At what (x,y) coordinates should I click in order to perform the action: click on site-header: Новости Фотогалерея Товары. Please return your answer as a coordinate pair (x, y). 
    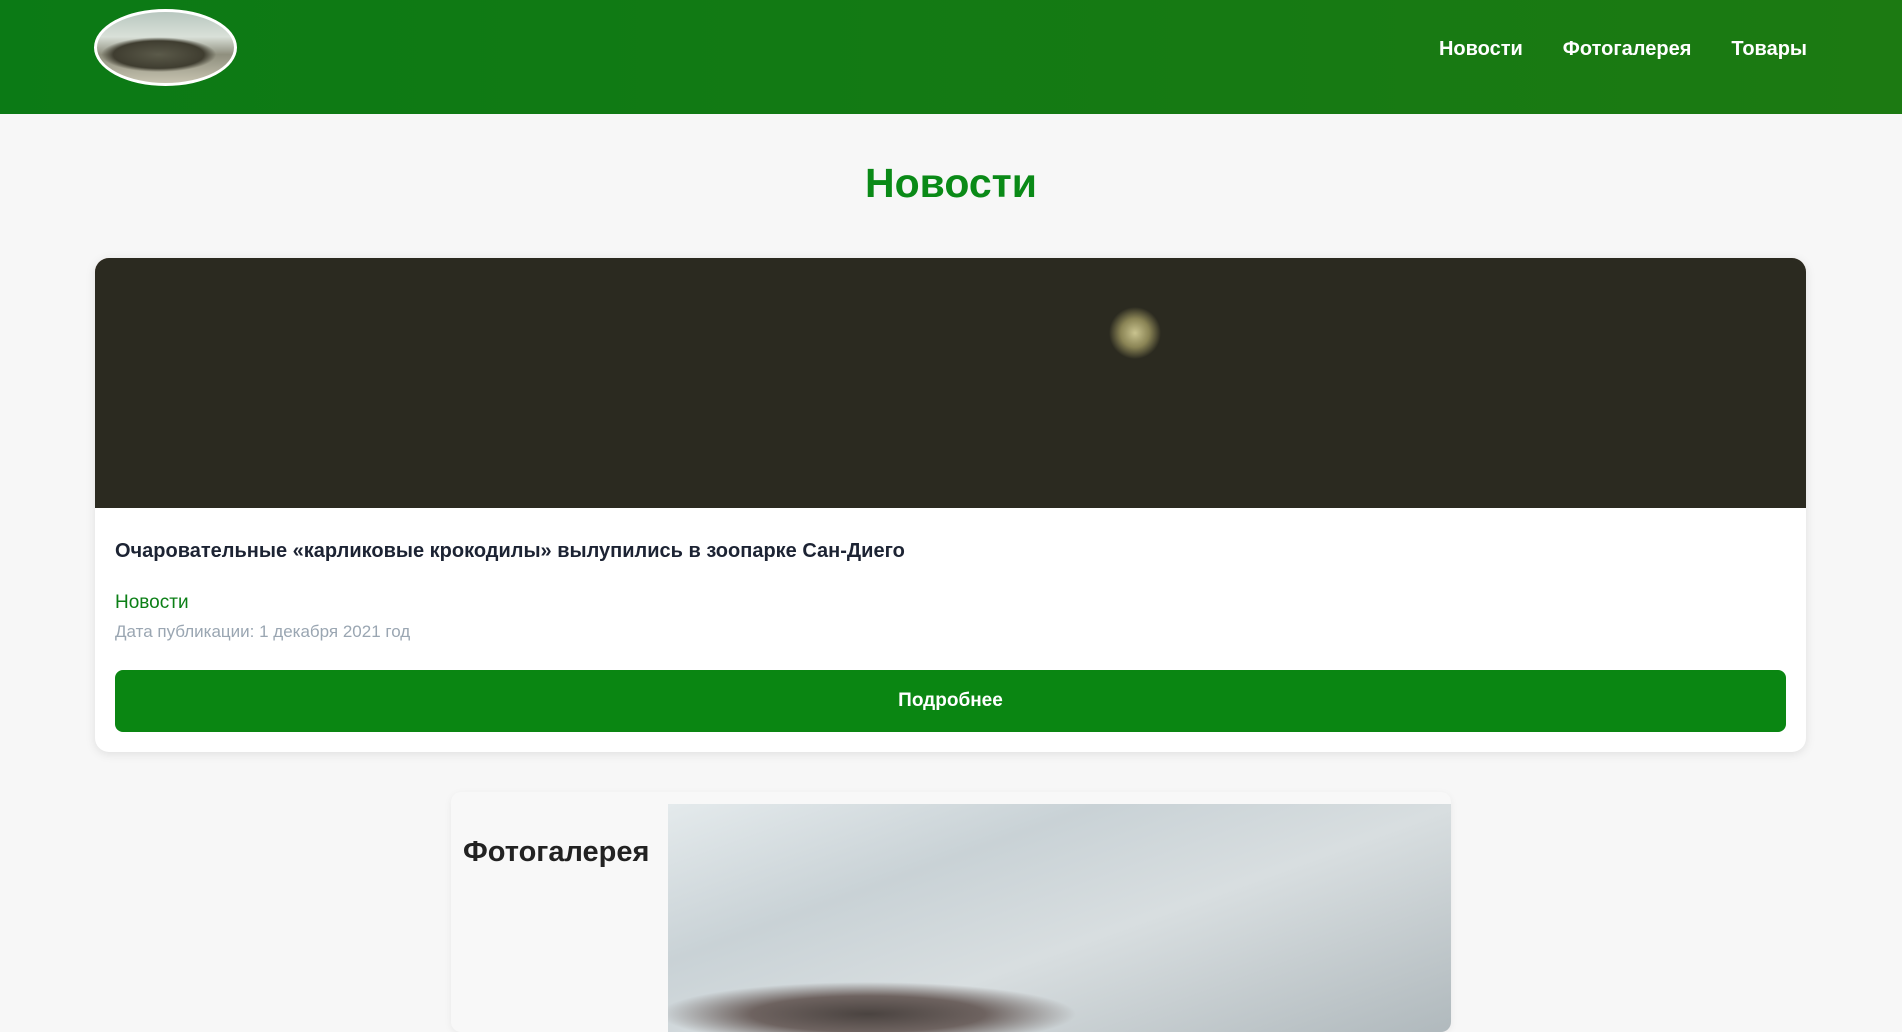
    Looking at the image, I should click on (951, 57).